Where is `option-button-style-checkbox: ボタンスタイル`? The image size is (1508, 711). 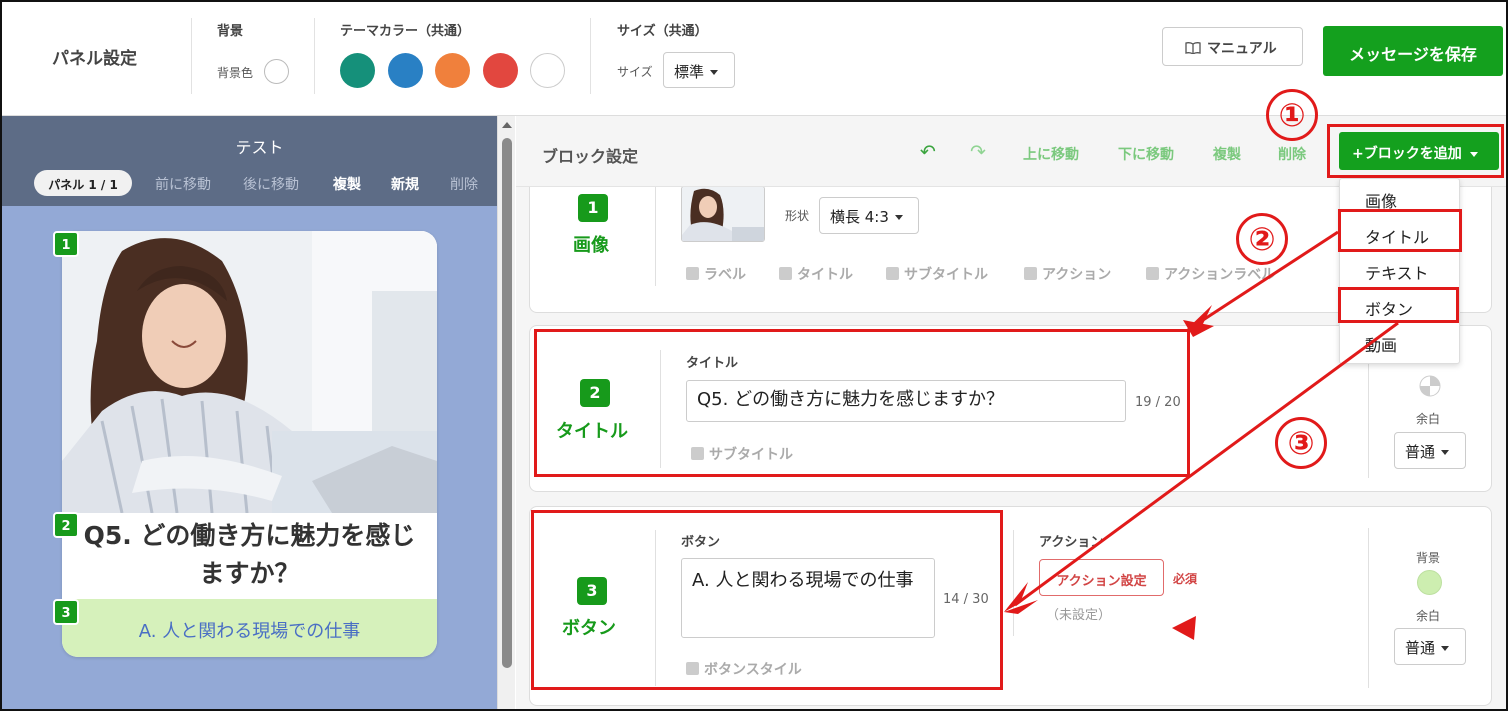
option-button-style-checkbox: ボタンスタイル is located at coordinates (744, 669).